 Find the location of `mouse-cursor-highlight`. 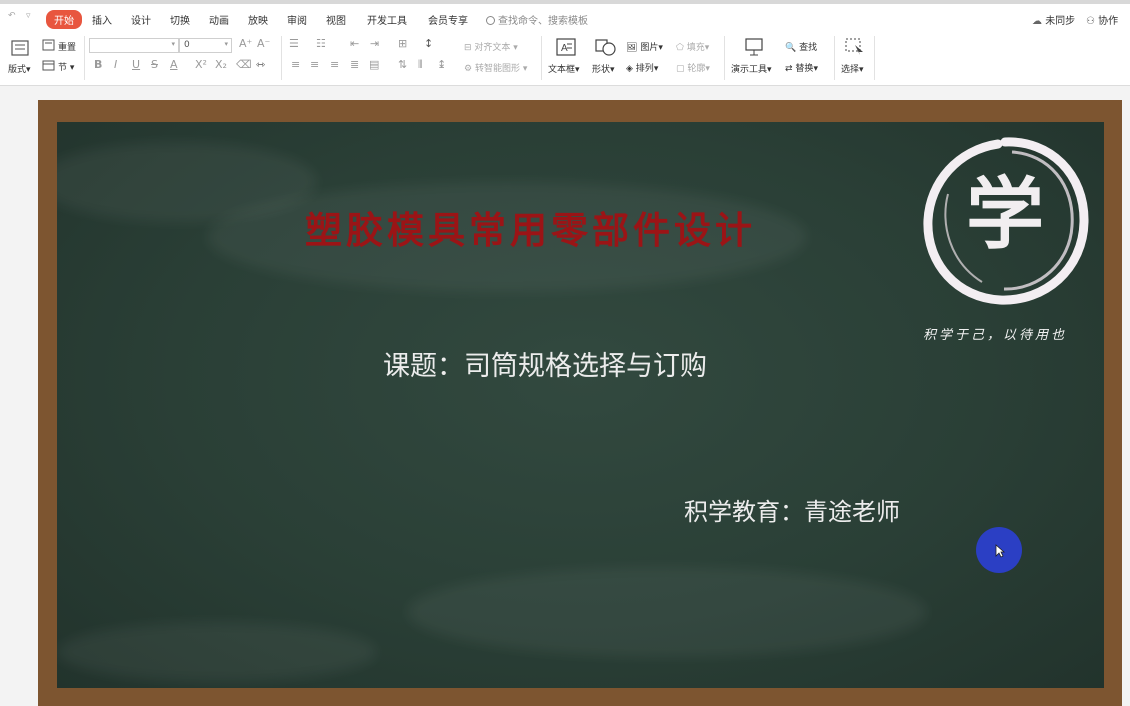

mouse-cursor-highlight is located at coordinates (999, 550).